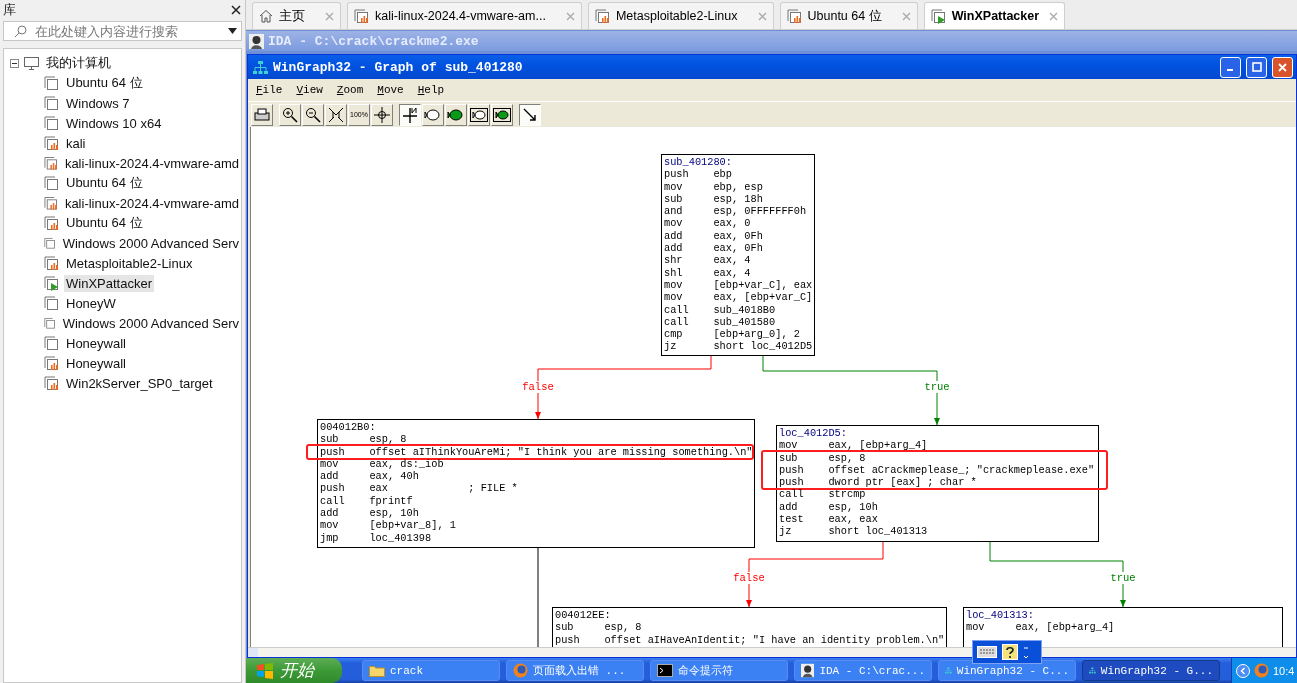  What do you see at coordinates (109, 283) in the screenshot?
I see `tree-label: WinXPattacker` at bounding box center [109, 283].